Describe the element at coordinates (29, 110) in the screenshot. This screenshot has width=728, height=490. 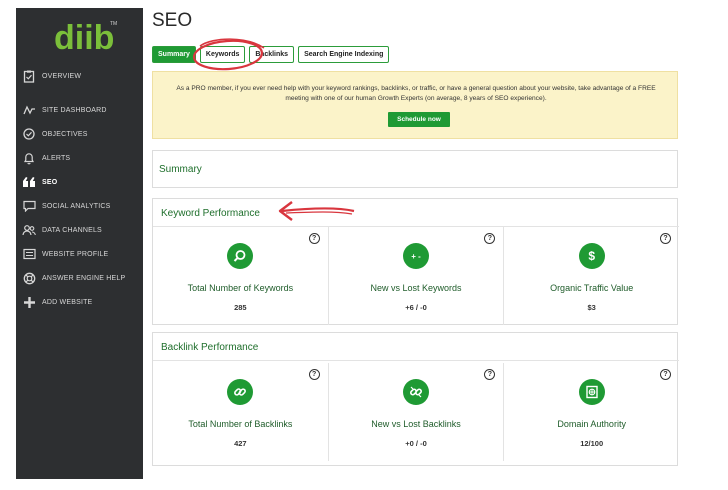
I see `pulse-icon` at that location.